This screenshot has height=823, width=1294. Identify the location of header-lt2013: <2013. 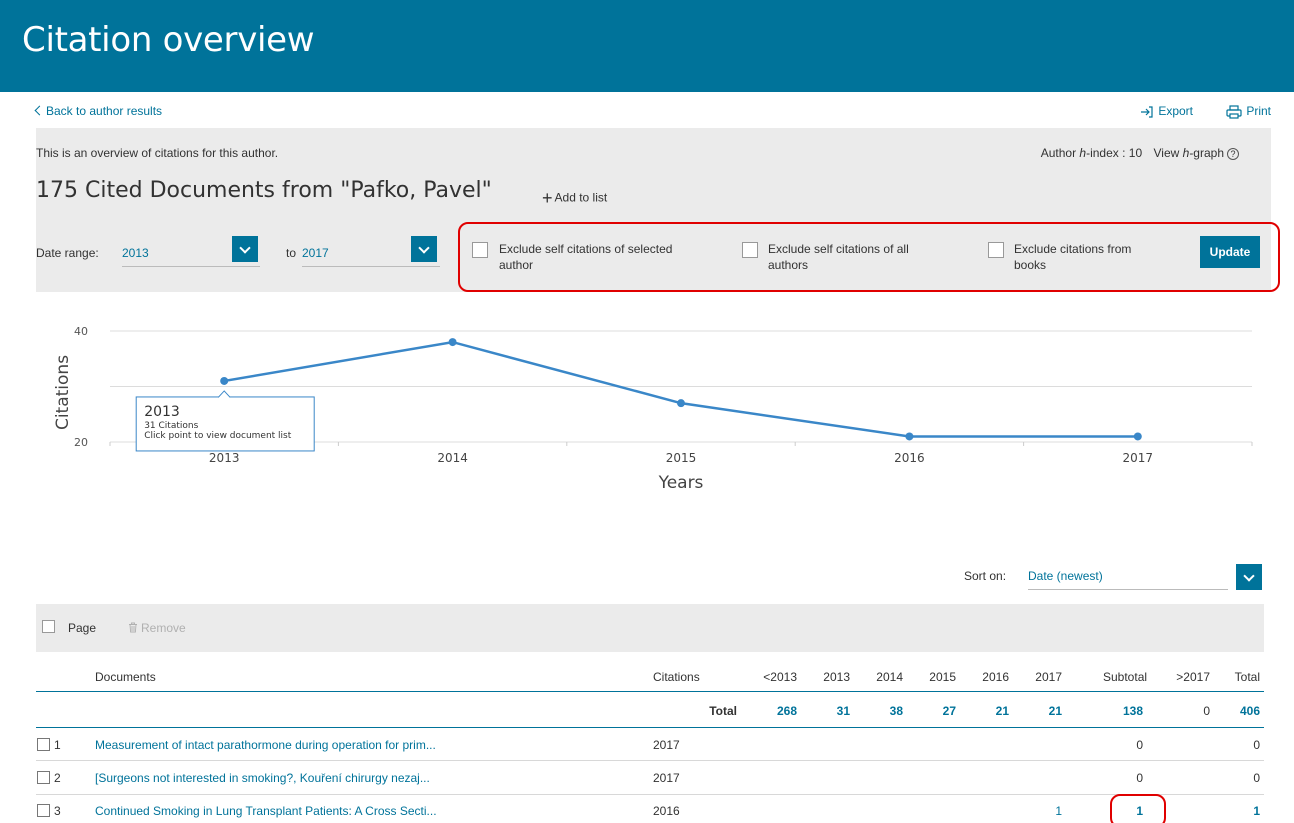
(780, 677).